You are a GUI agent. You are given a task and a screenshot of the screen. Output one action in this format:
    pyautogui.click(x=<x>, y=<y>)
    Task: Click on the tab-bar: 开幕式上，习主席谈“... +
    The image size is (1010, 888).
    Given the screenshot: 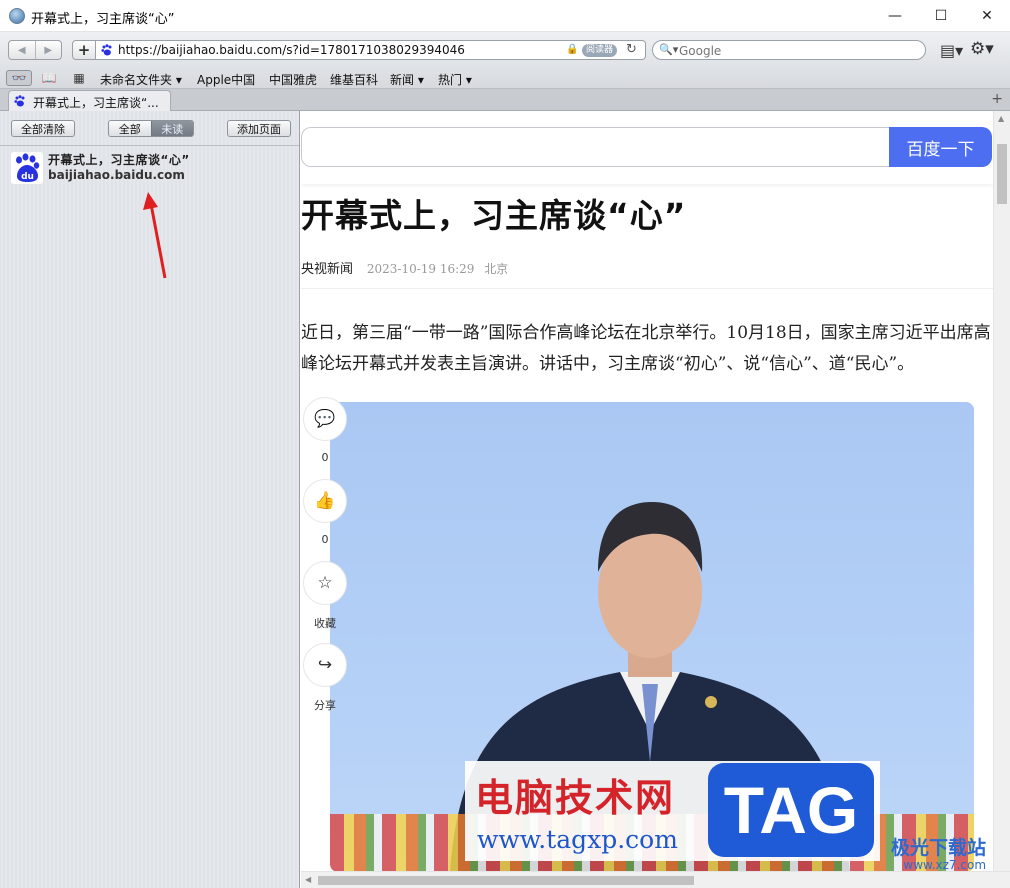 What is the action you would take?
    pyautogui.click(x=505, y=100)
    